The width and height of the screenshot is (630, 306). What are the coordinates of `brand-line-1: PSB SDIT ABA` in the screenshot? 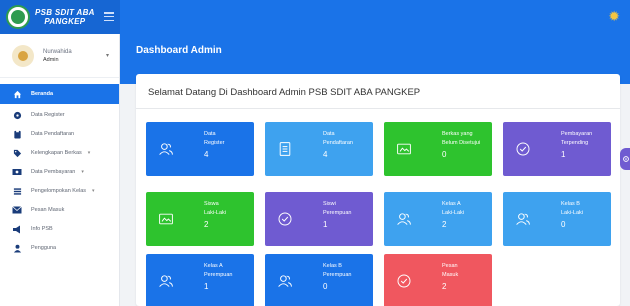 It's located at (65, 12).